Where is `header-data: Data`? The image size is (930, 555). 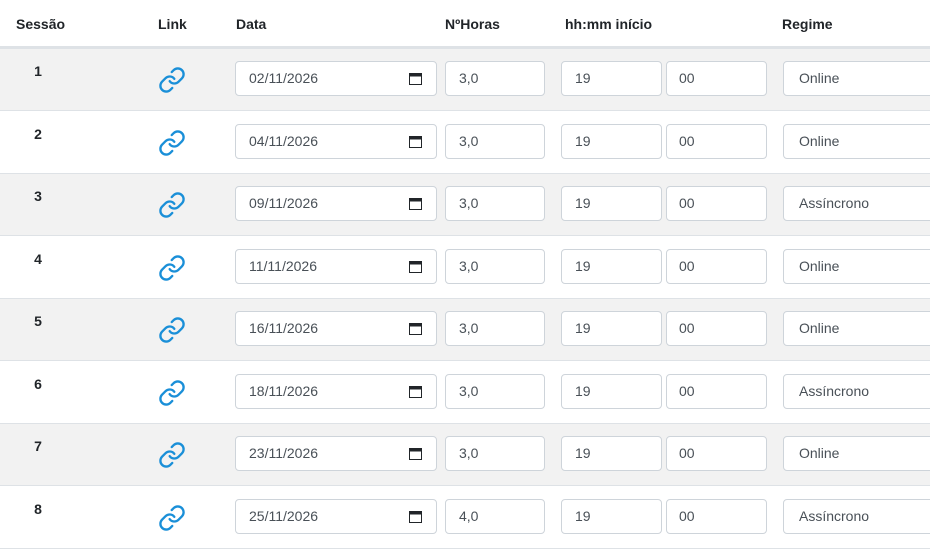
header-data: Data is located at coordinates (251, 24).